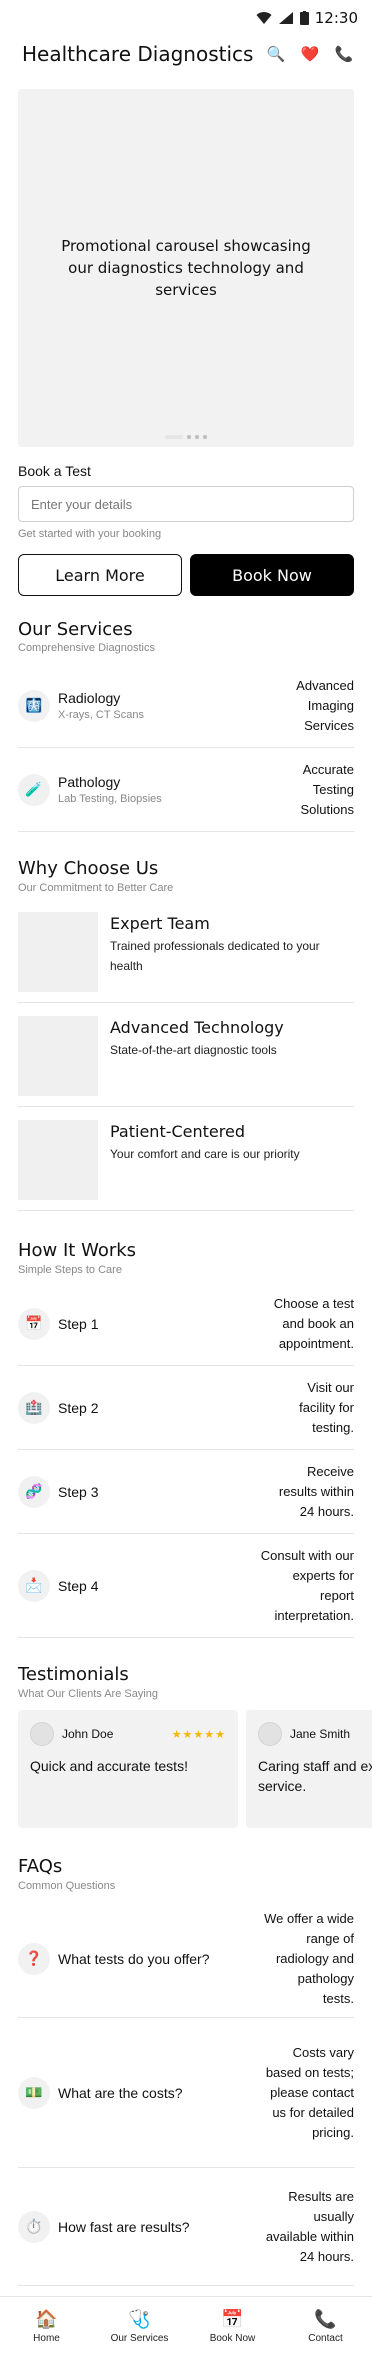  What do you see at coordinates (325, 2338) in the screenshot?
I see `nav-label: Contact` at bounding box center [325, 2338].